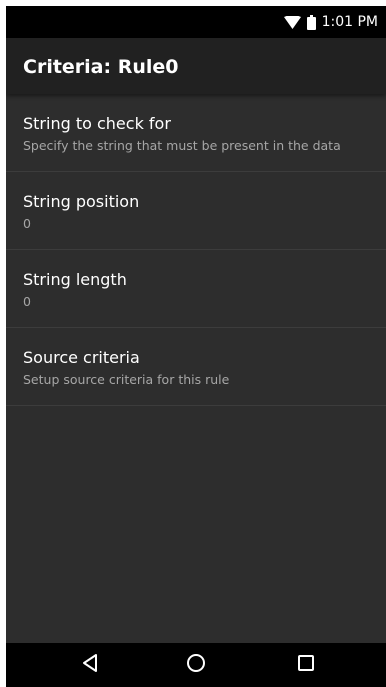 The height and width of the screenshot is (687, 386). I want to click on battery-icon, so click(311, 22).